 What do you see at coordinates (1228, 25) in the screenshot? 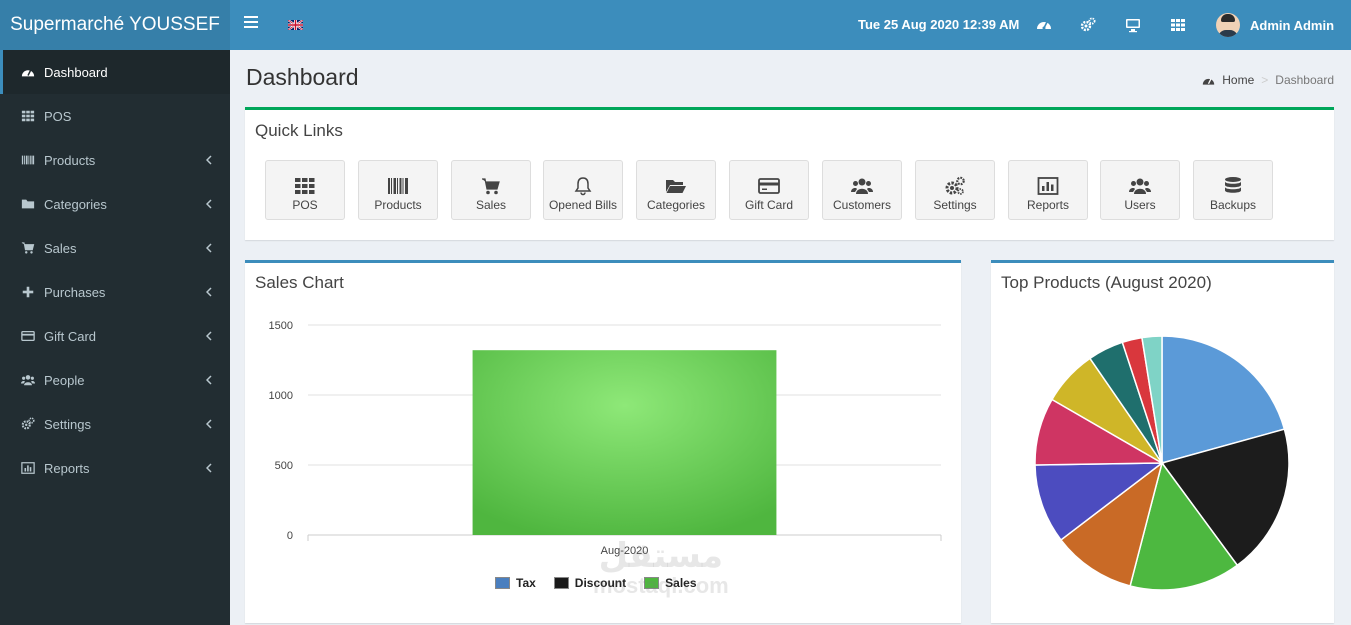
I see `avatar` at bounding box center [1228, 25].